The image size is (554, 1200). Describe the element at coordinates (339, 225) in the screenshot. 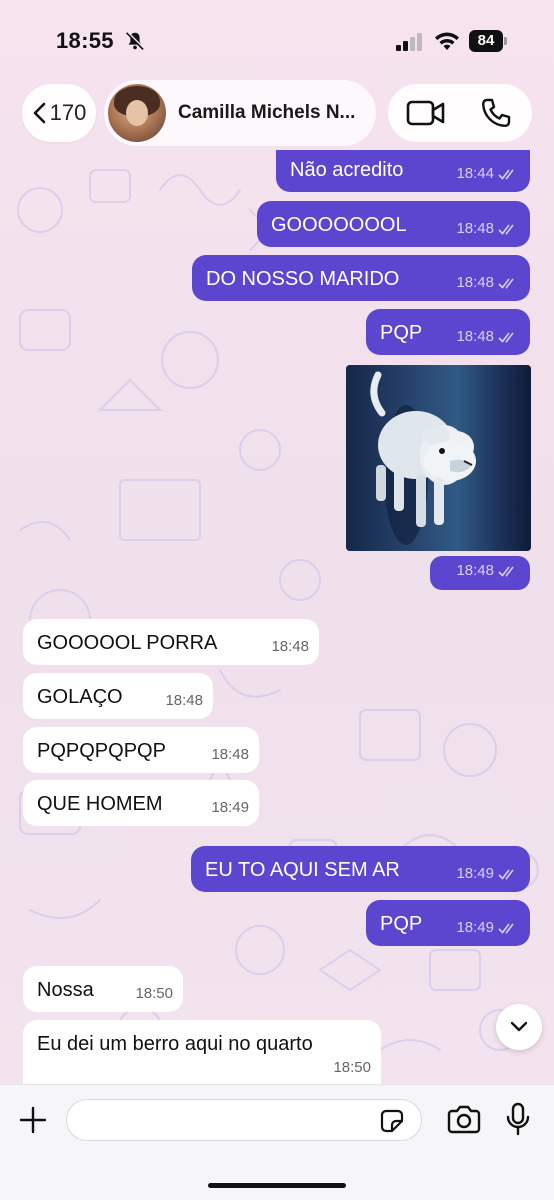

I see `message-text: GOOOOOOOL` at that location.